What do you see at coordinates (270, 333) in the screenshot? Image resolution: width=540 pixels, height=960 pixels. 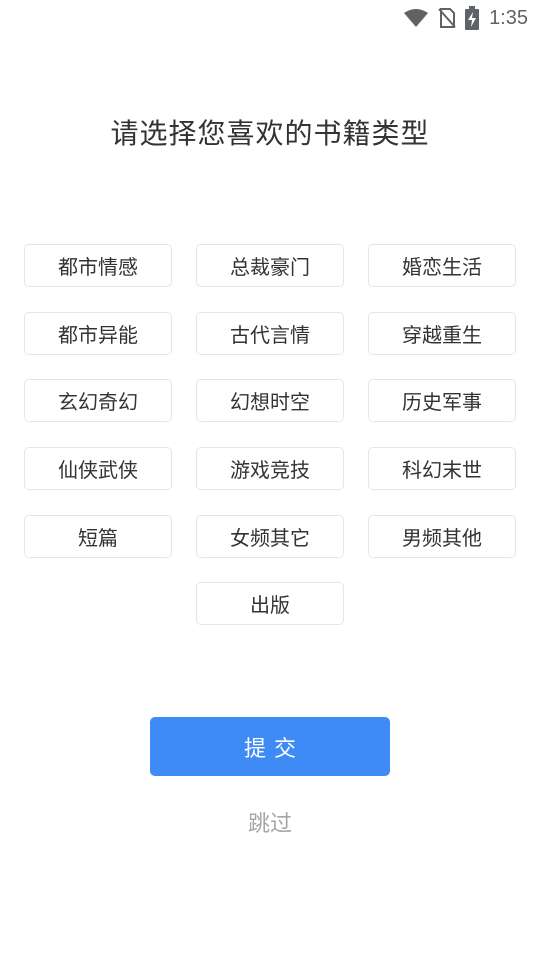 I see `category-tag: 古代言情` at bounding box center [270, 333].